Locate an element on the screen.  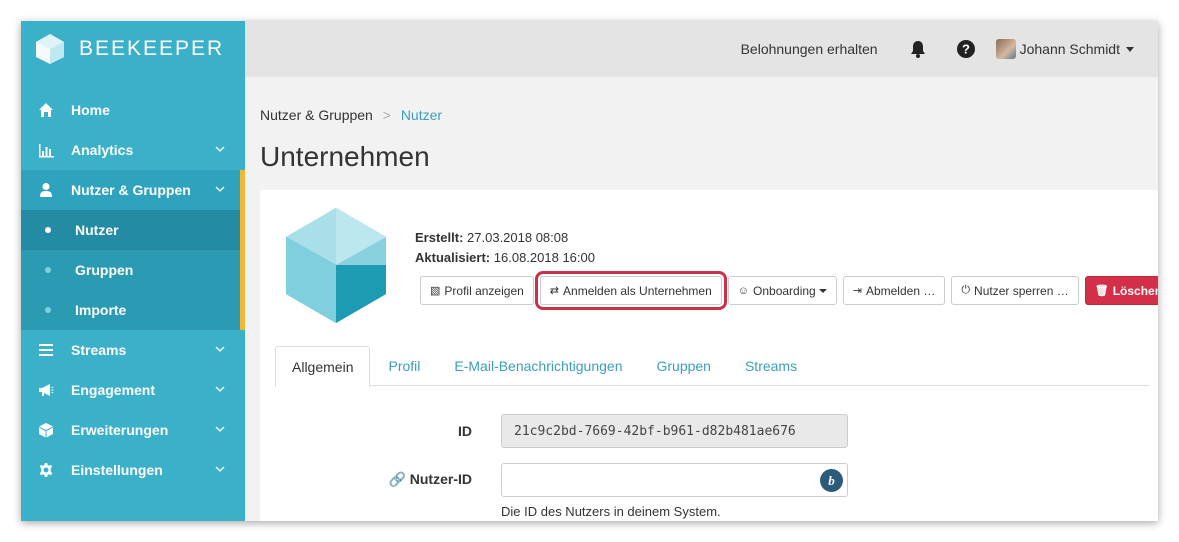
updated-value: 16.08.2018 16:00 is located at coordinates (544, 257).